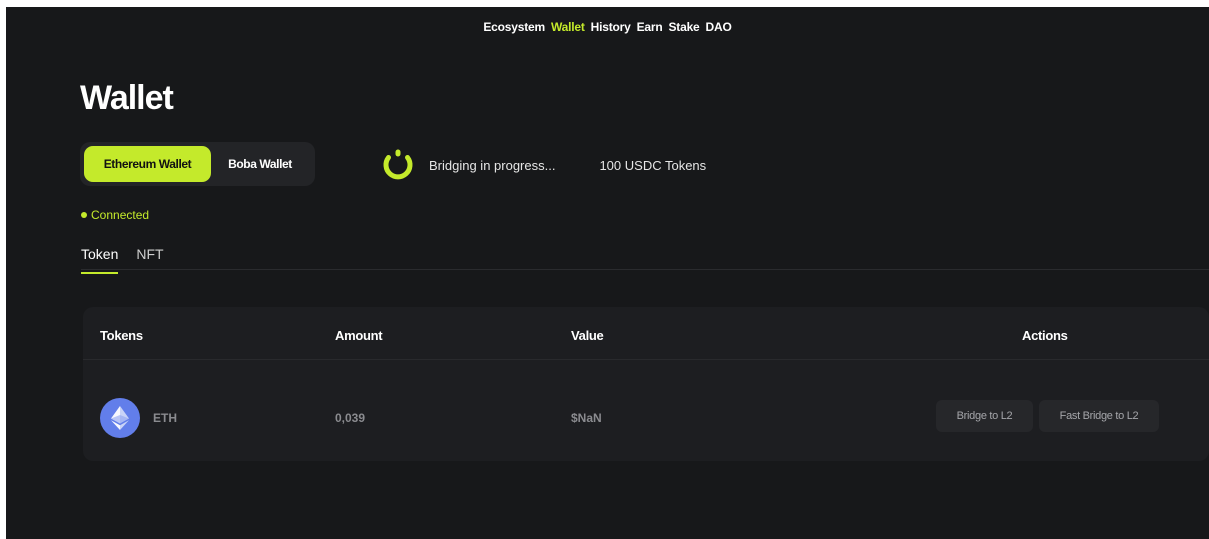  Describe the element at coordinates (646, 333) in the screenshot. I see `table-header: Tokens Amount Value Actions` at that location.